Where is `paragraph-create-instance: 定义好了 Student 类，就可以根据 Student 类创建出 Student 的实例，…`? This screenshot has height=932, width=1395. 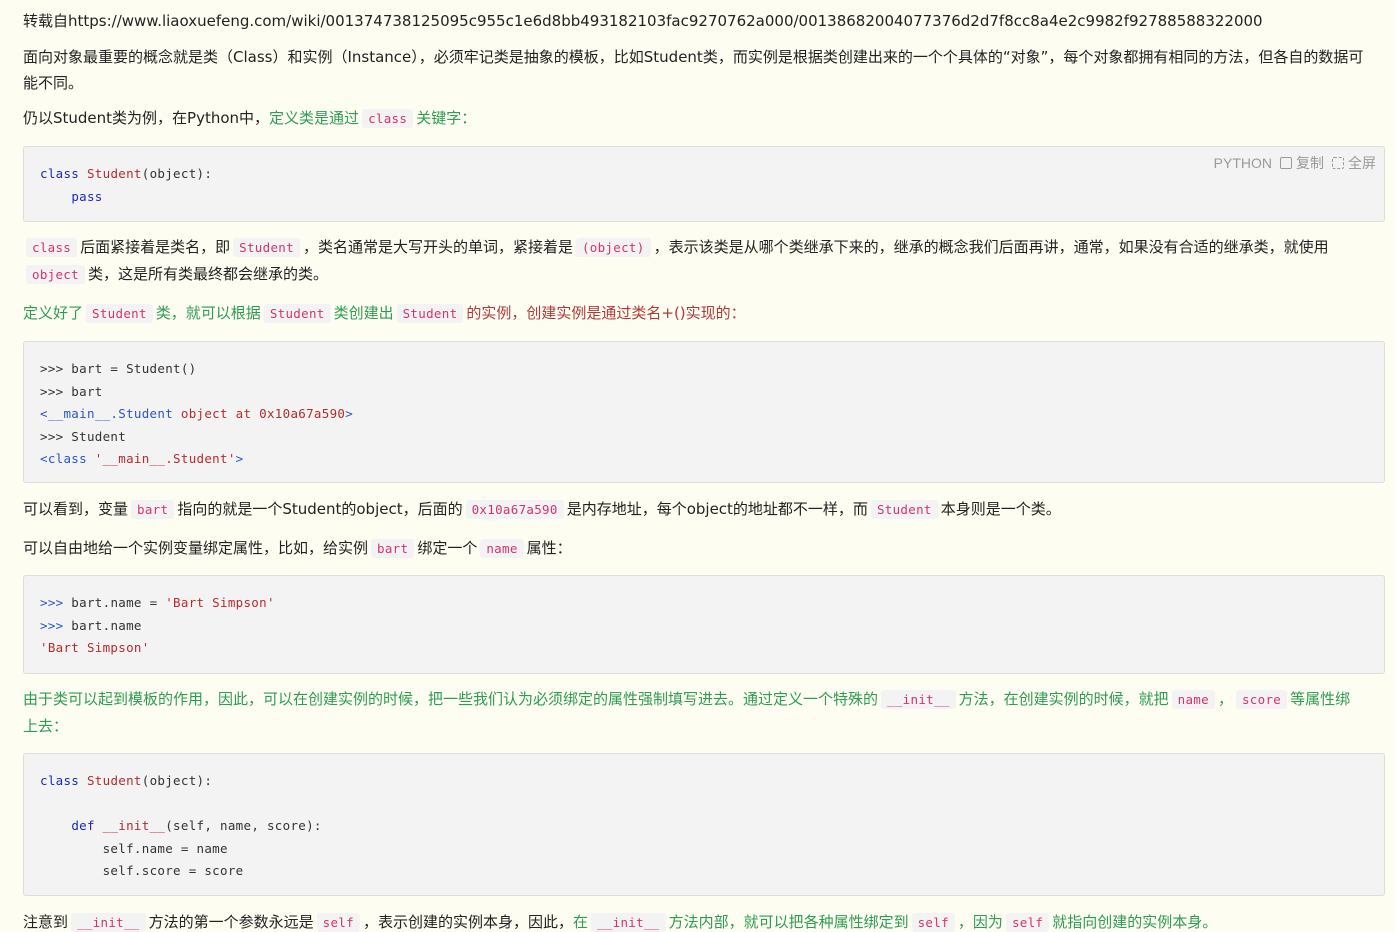
paragraph-create-instance: 定义好了 Student 类，就可以根据 Student 类创建出 Student 的实例，… is located at coordinates (384, 313).